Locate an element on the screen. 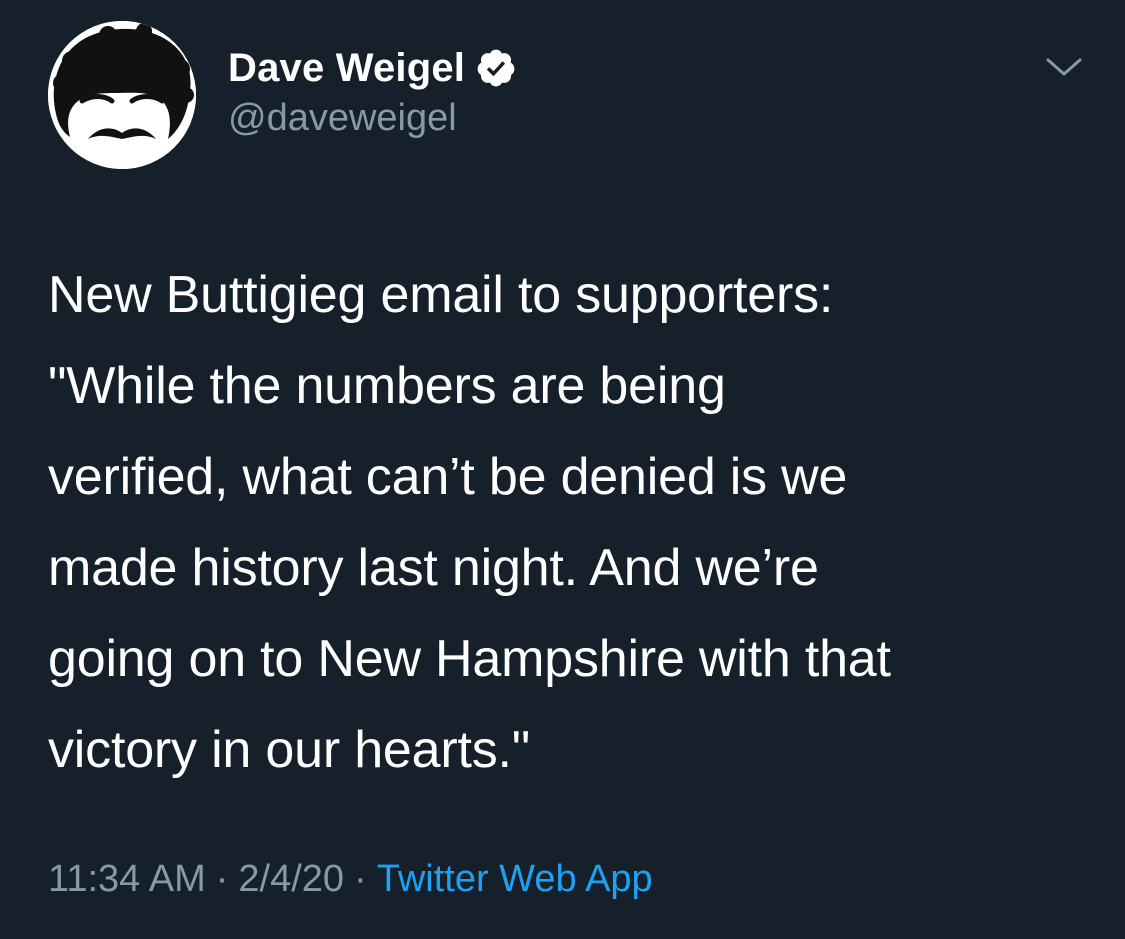  tweet-source-link: Twitter Web App is located at coordinates (515, 879).